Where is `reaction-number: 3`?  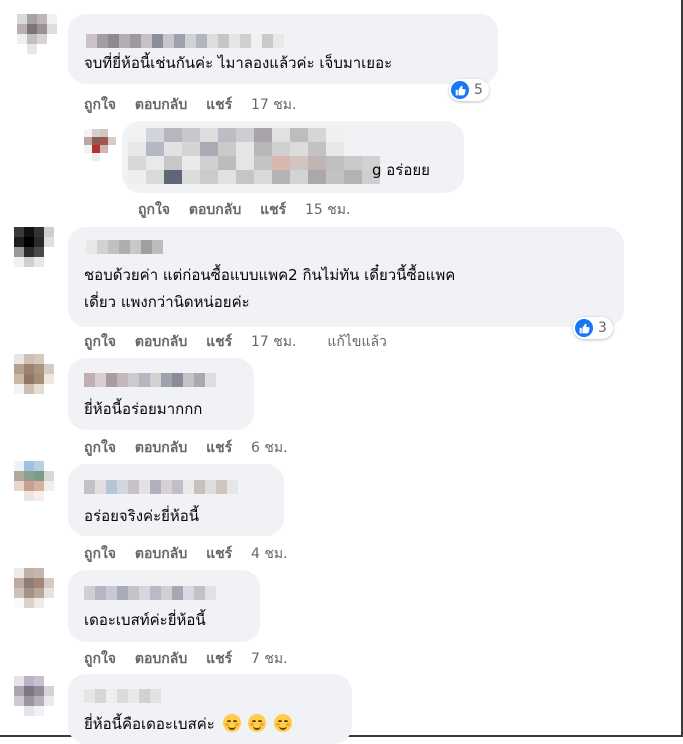 reaction-number: 3 is located at coordinates (602, 328).